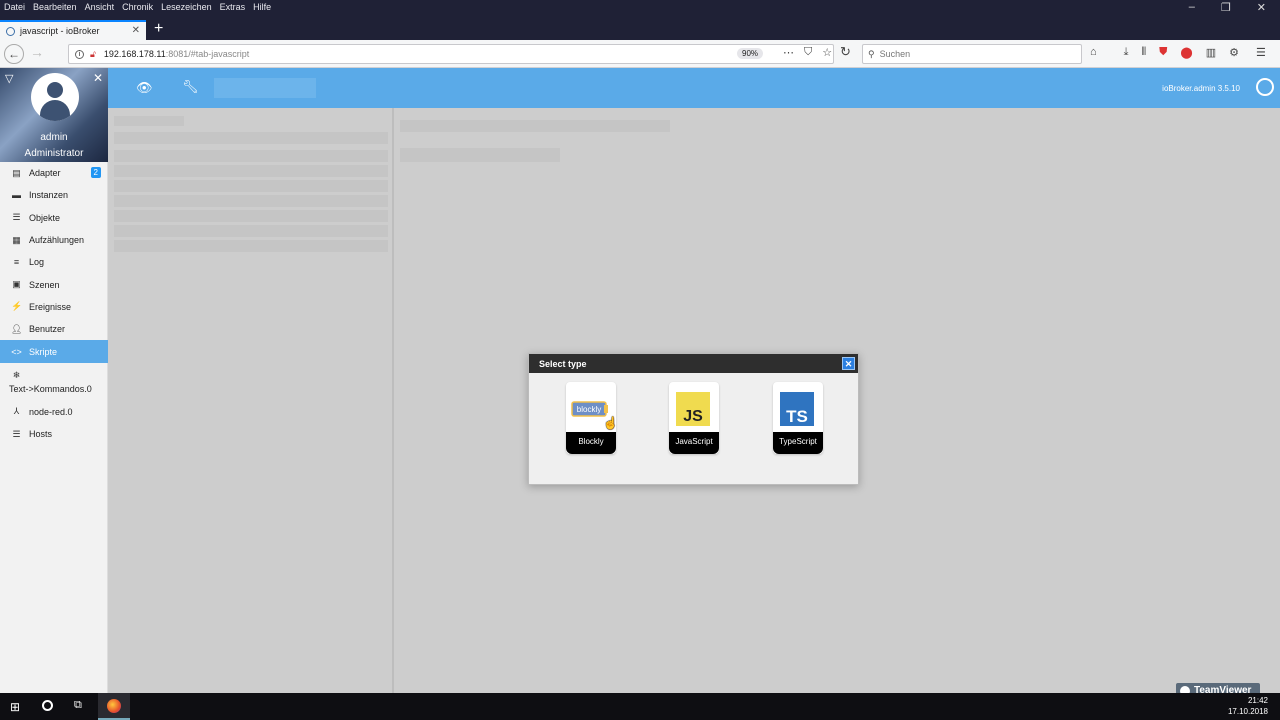 Image resolution: width=1280 pixels, height=720 pixels. I want to click on clock-date: 17.10.2018, so click(1247, 711).